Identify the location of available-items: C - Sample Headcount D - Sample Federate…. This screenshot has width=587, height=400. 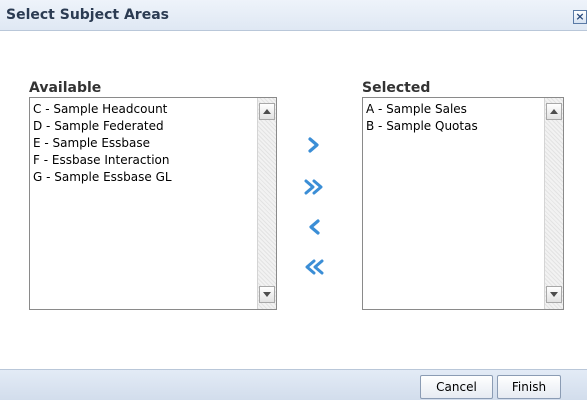
(144, 143).